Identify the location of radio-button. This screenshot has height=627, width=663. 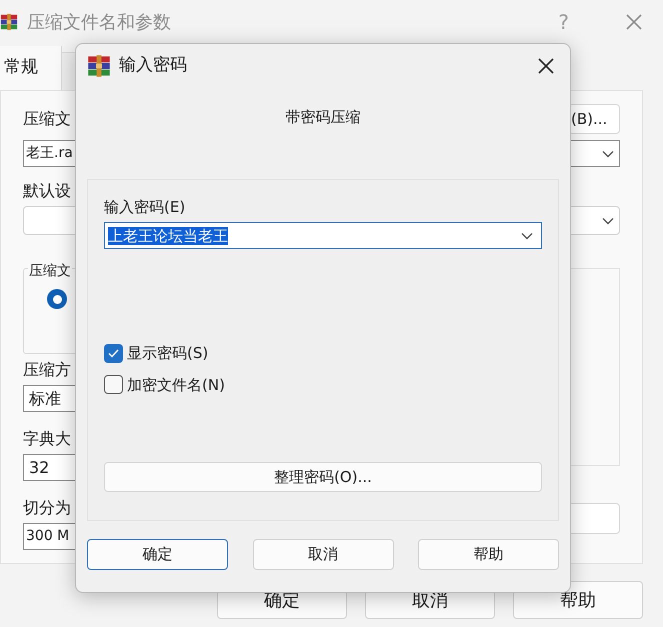
(57, 299).